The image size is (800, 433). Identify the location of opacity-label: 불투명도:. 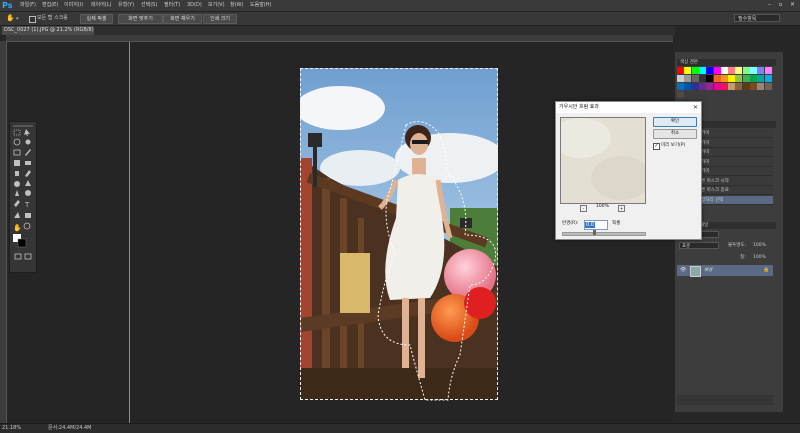
(737, 245).